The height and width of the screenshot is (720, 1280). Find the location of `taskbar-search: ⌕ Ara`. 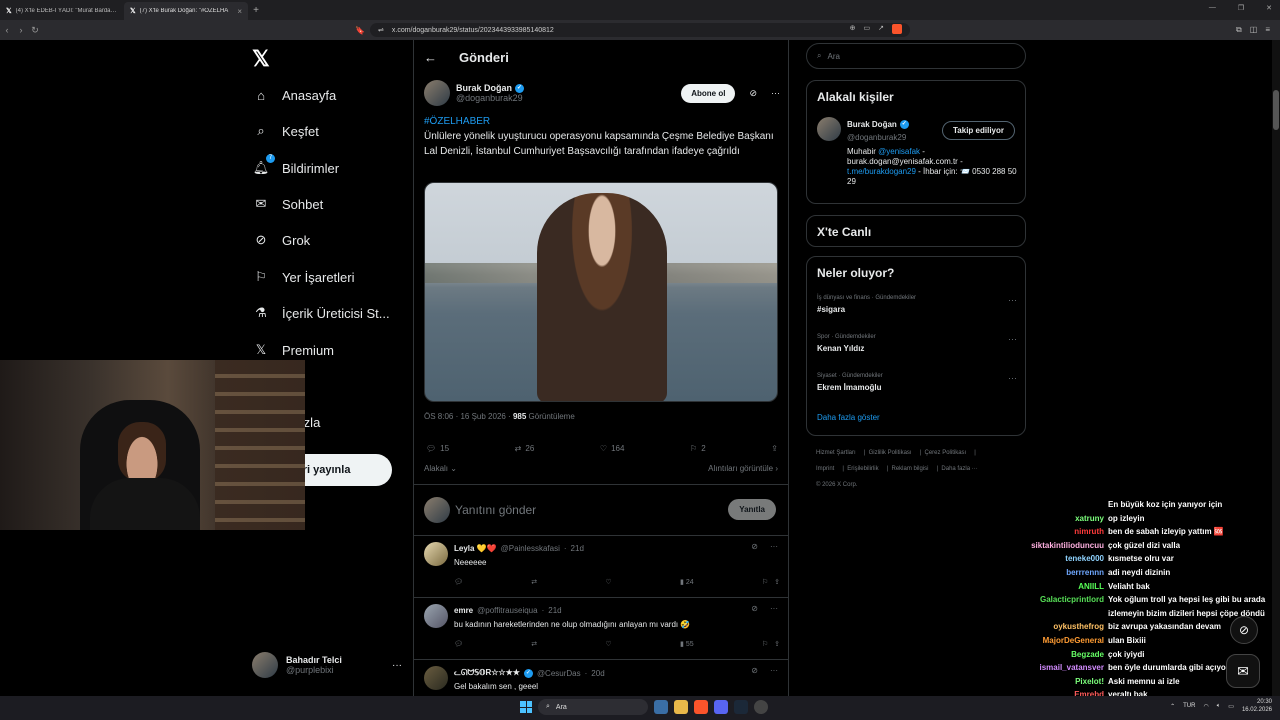

taskbar-search: ⌕ Ara is located at coordinates (593, 707).